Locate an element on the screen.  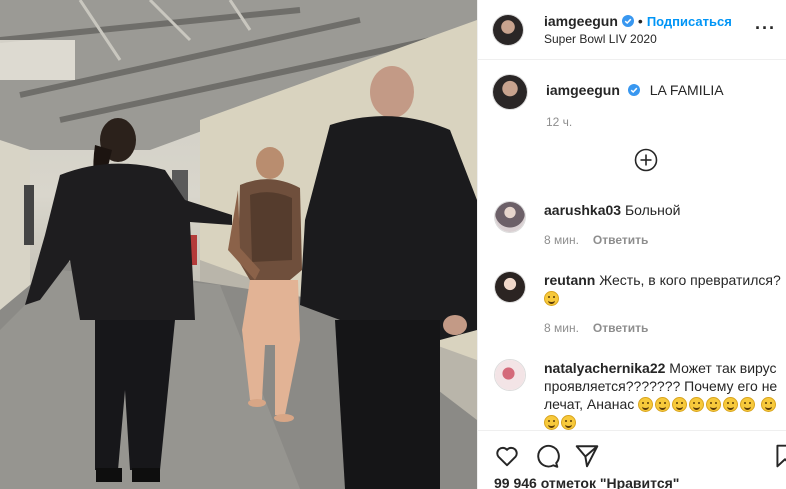
comment-text: Больной is located at coordinates (652, 210).